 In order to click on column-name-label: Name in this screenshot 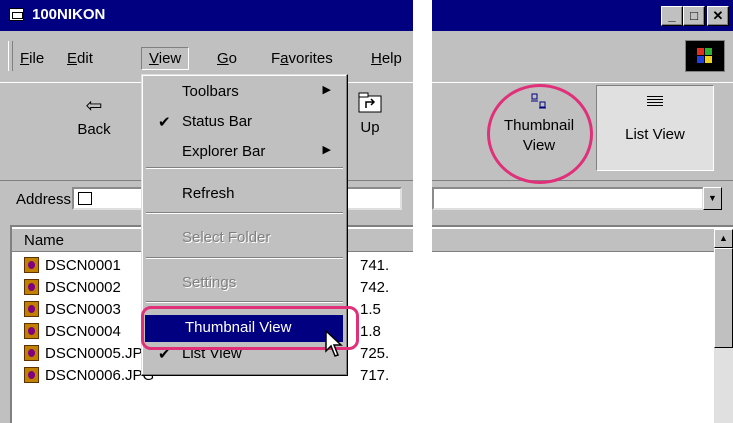, I will do `click(44, 240)`.